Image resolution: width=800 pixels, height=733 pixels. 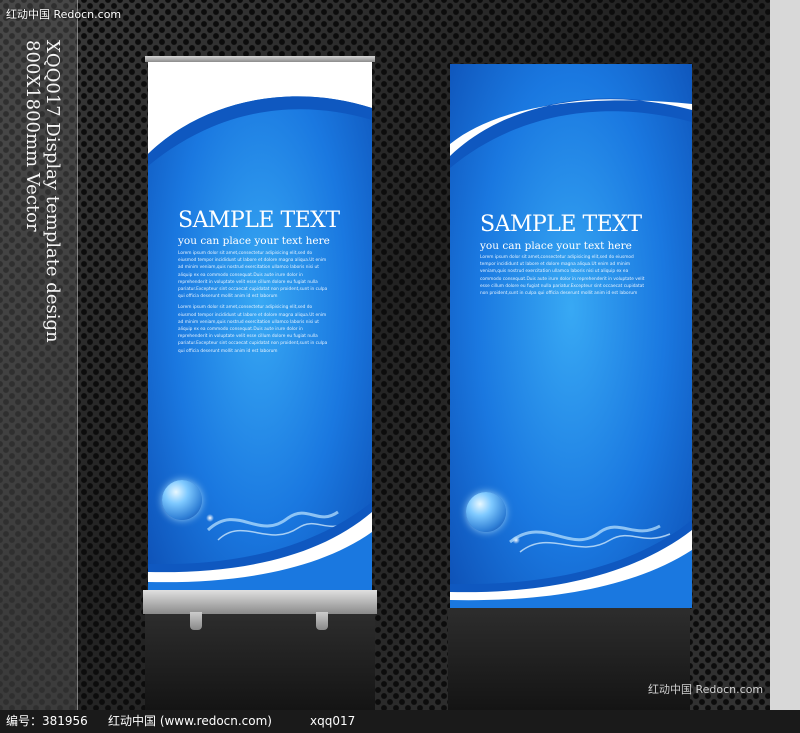 What do you see at coordinates (322, 621) in the screenshot?
I see `stand-foot-right` at bounding box center [322, 621].